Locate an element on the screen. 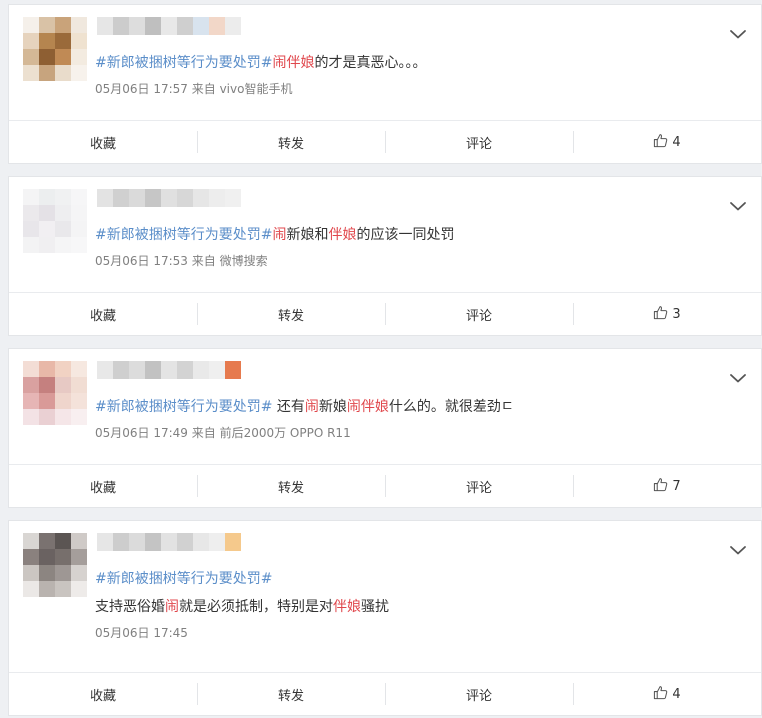 The width and height of the screenshot is (762, 718). comment-text: #新郎被捆树等行为要处罚# is located at coordinates (183, 579).